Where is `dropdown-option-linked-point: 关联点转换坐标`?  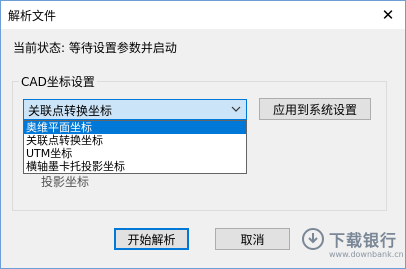 dropdown-option-linked-point: 关联点转换坐标 is located at coordinates (135, 140).